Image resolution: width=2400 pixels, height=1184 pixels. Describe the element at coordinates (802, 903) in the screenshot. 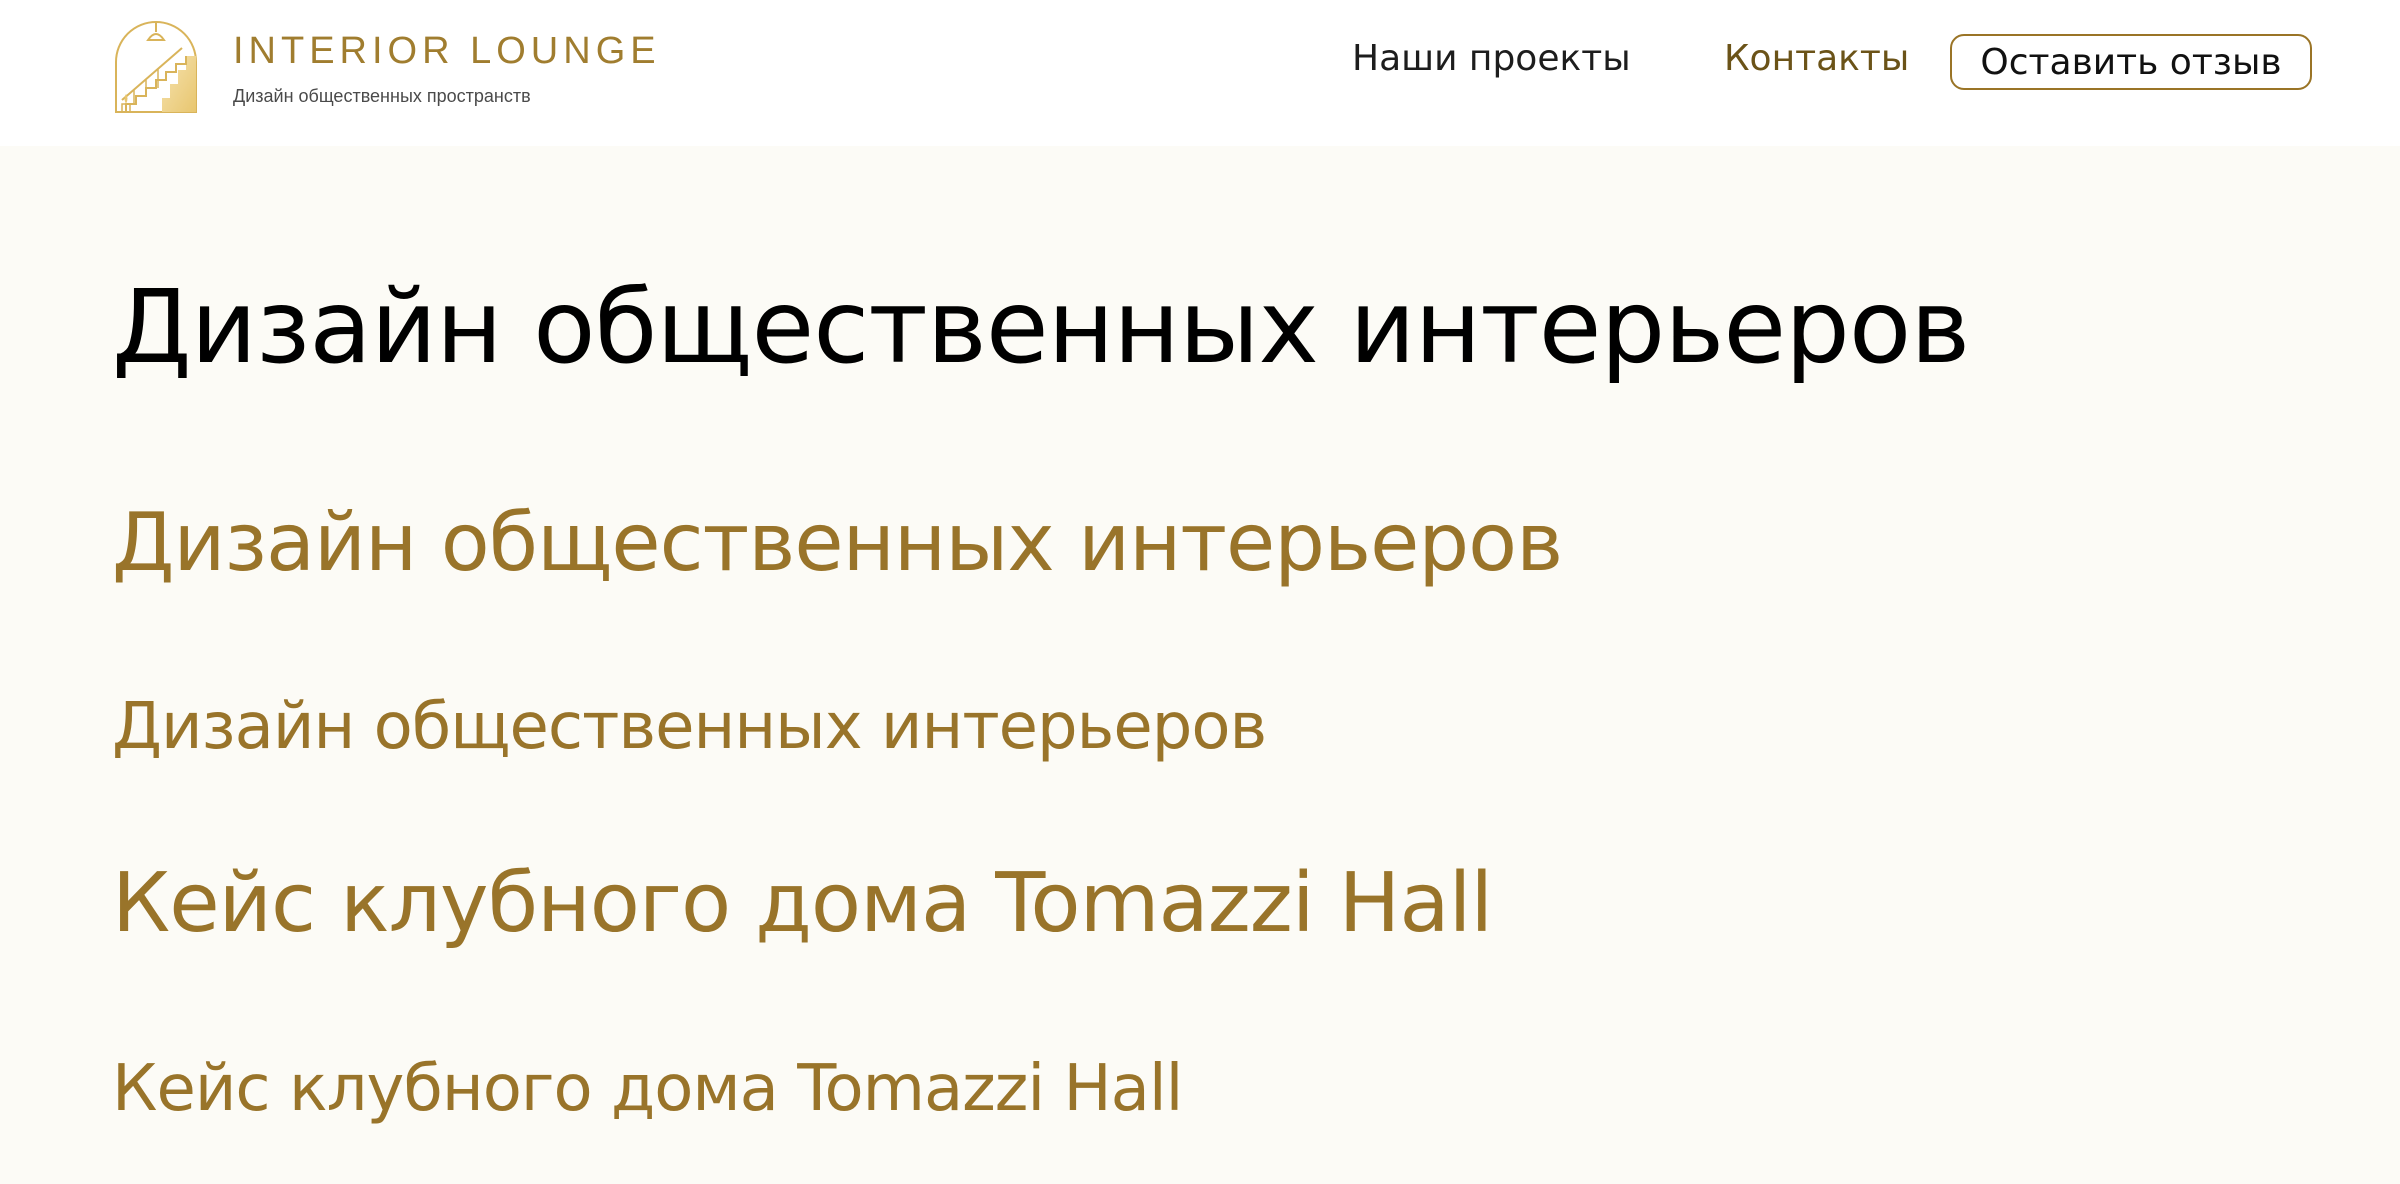

I see `heading-4: Кейс клубного дома Tomazzi Hall` at that location.